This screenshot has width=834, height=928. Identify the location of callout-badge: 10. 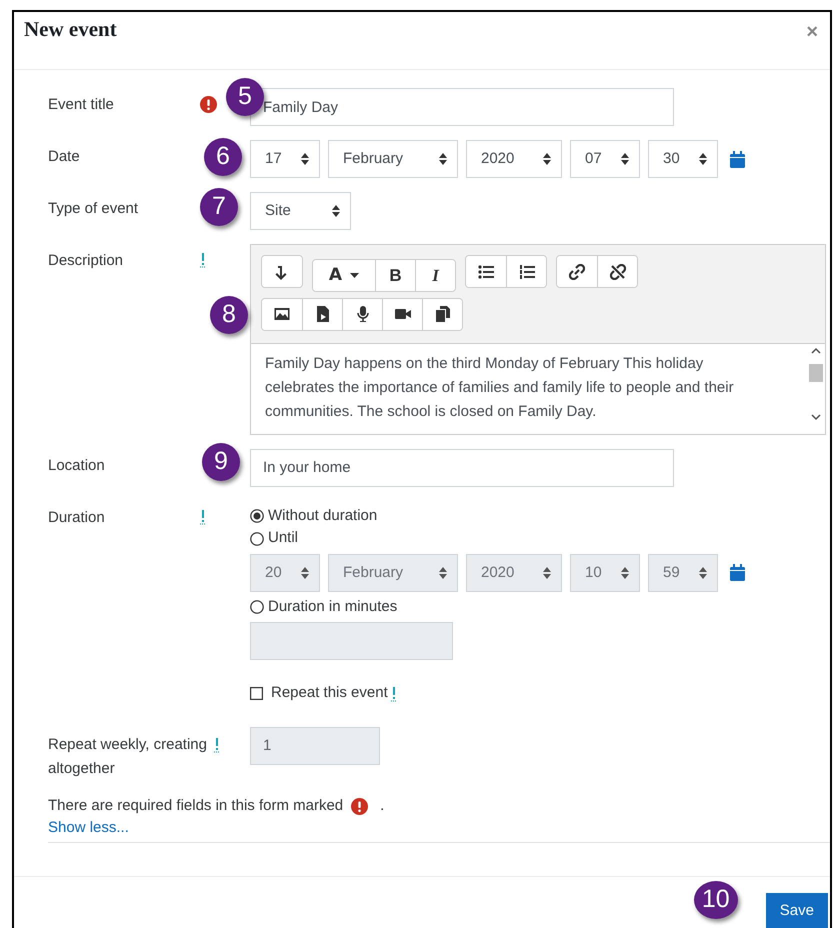
(716, 900).